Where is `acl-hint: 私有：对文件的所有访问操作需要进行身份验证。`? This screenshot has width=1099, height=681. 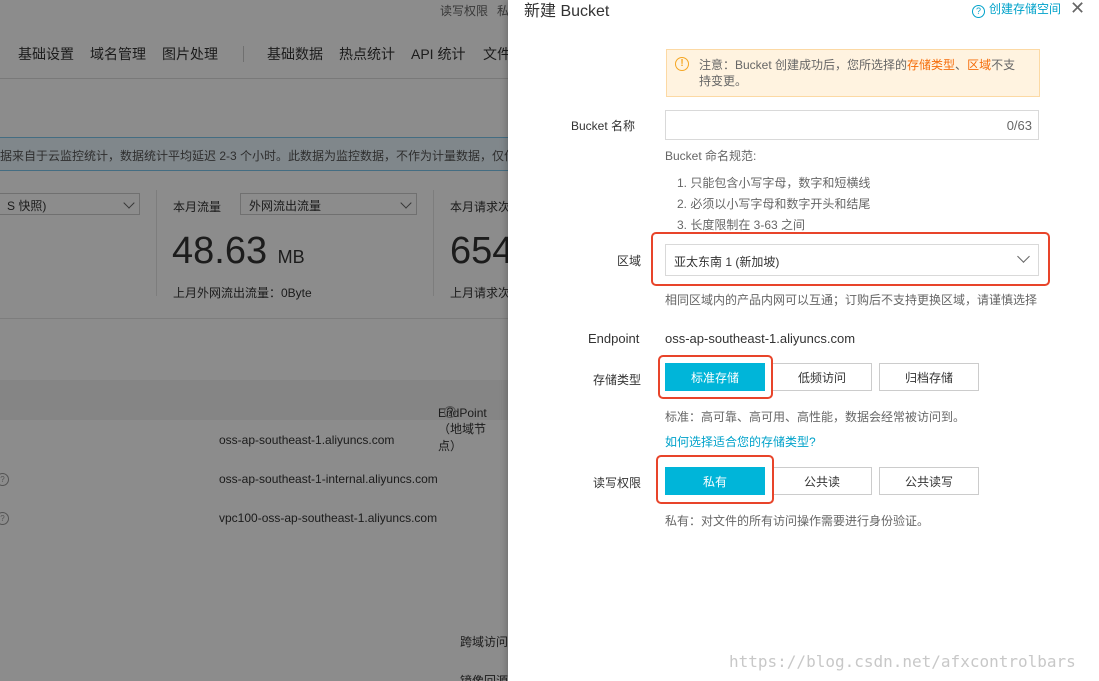 acl-hint: 私有：对文件的所有访问操作需要进行身份验证。 is located at coordinates (797, 521).